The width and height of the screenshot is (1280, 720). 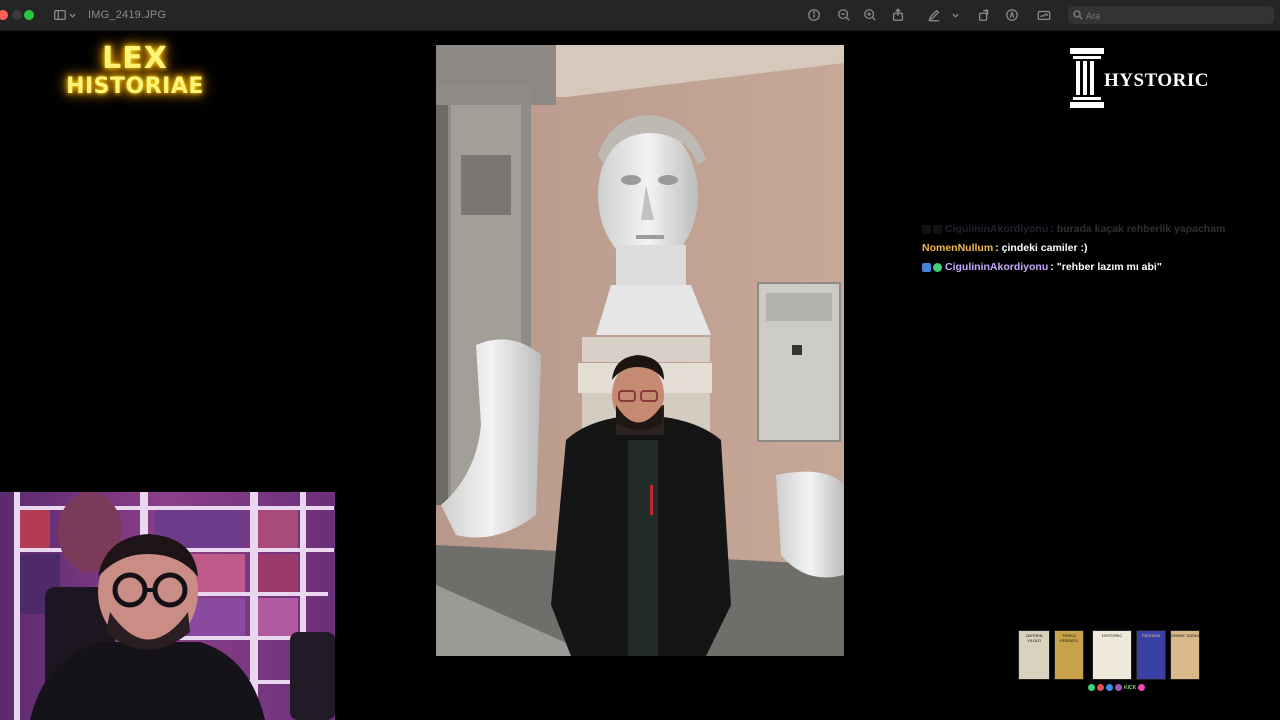 I want to click on zoom-out-icon, so click(x=844, y=15).